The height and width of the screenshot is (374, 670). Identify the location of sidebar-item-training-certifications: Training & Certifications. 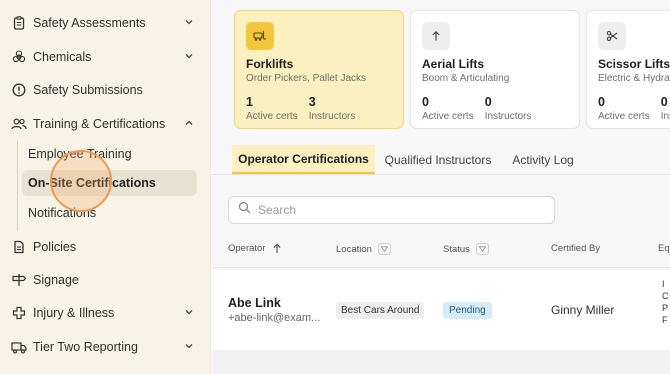
(105, 124).